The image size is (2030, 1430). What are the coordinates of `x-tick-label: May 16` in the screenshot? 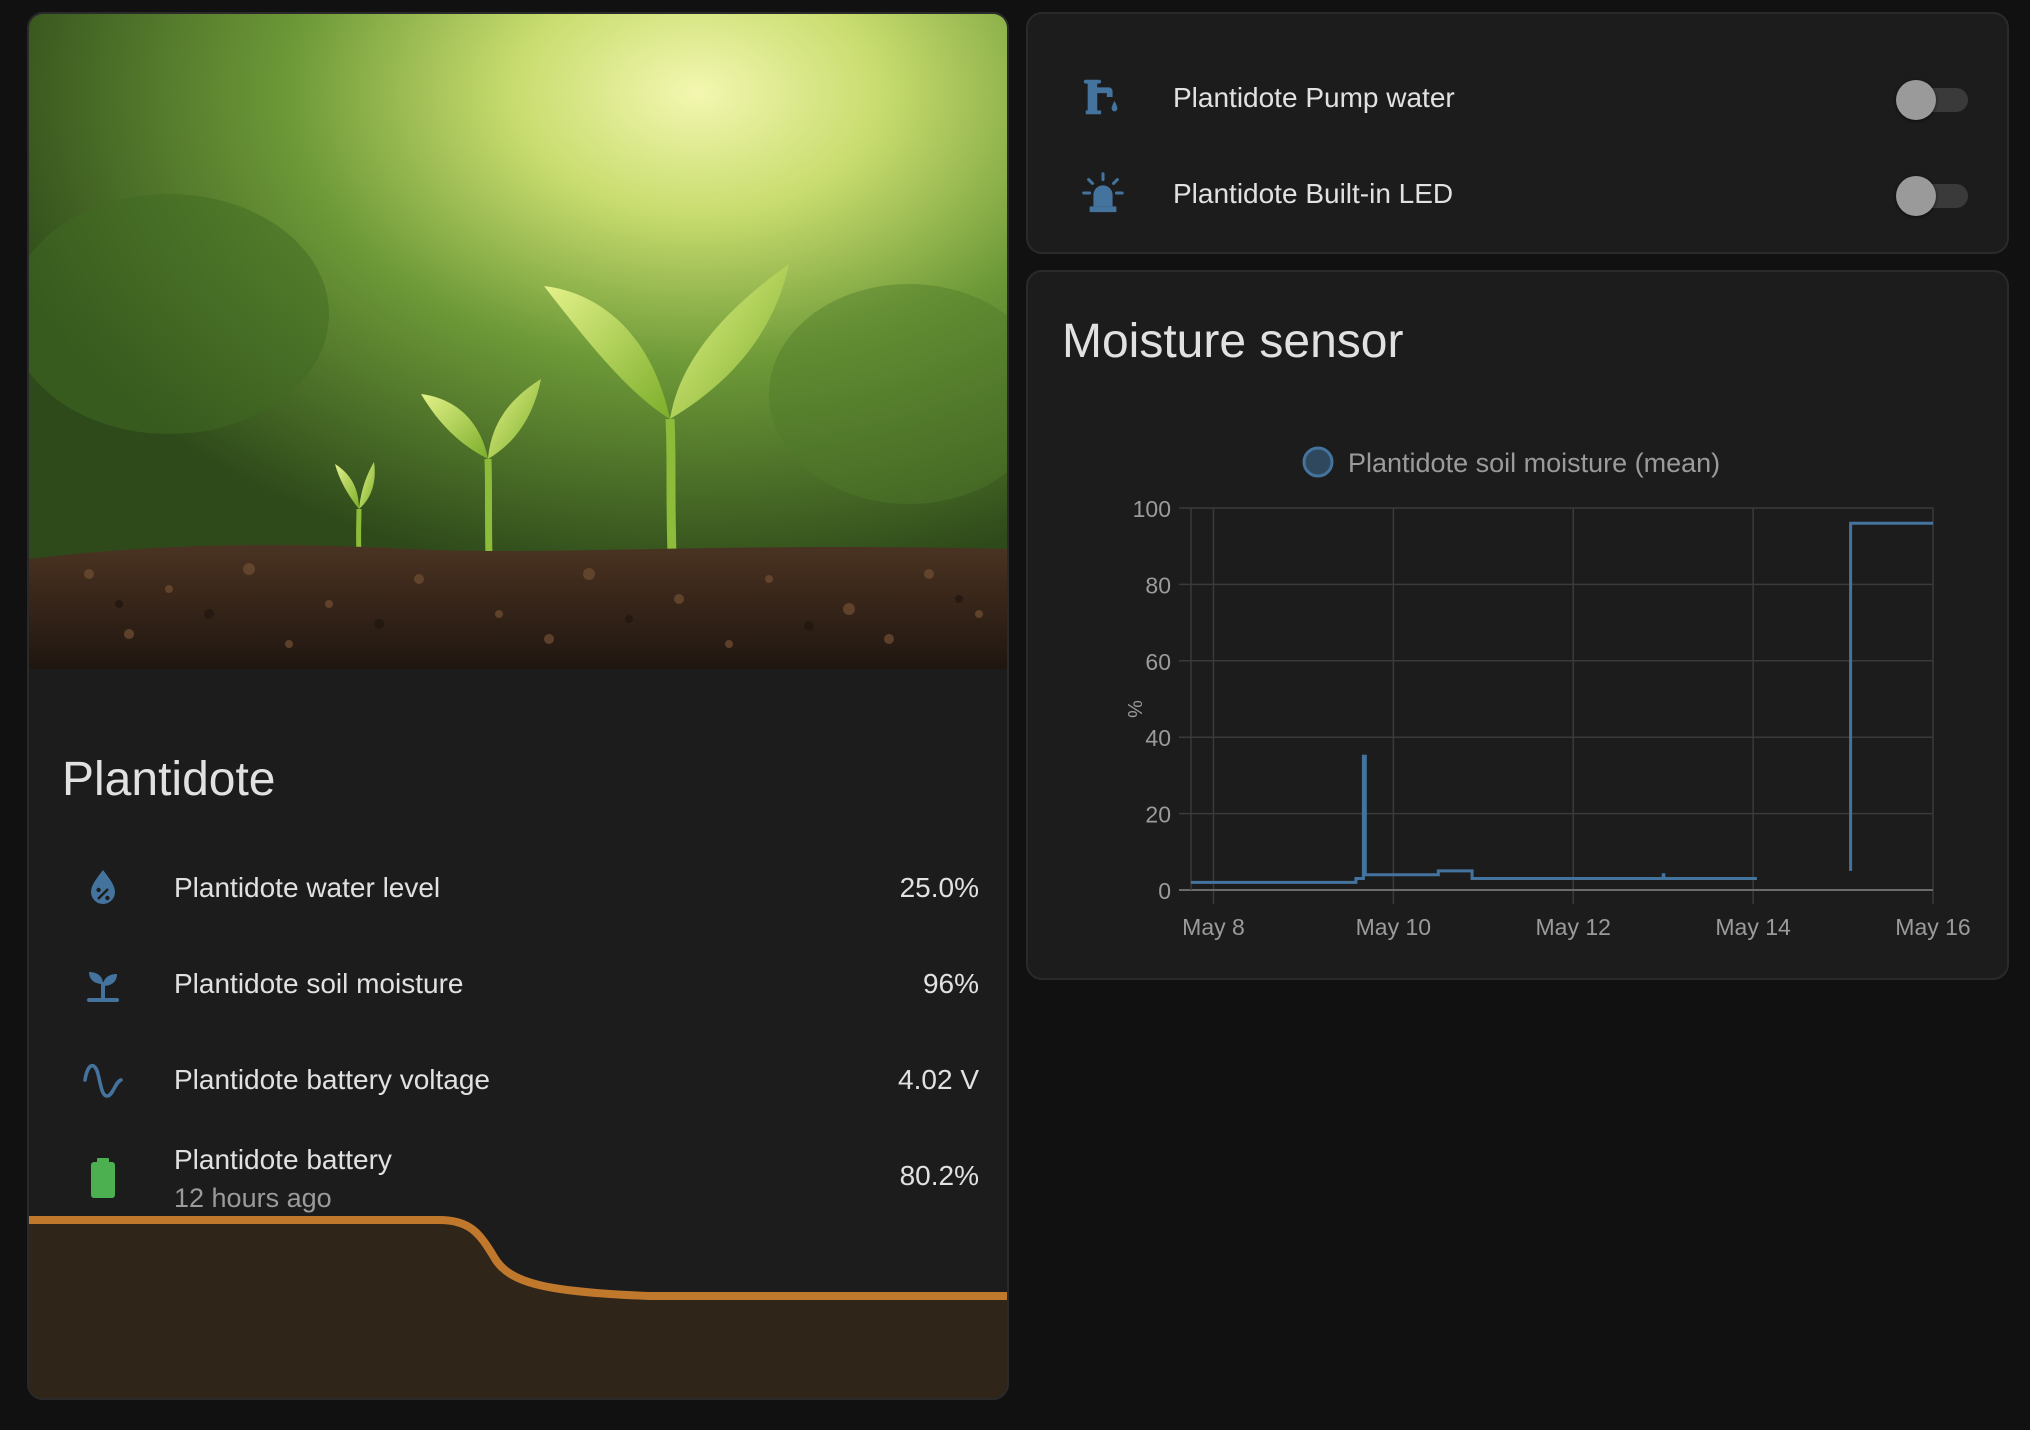 It's located at (1932, 927).